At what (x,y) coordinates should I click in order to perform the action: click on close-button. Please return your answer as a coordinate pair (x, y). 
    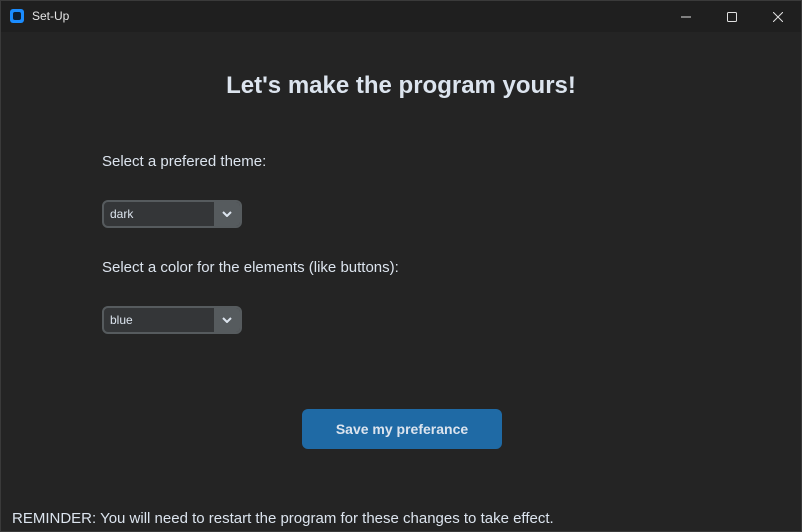
    Looking at the image, I should click on (778, 16).